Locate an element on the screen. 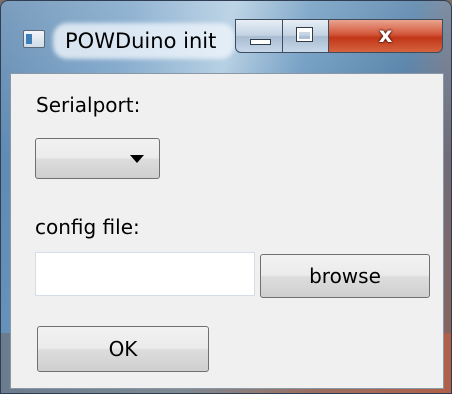 The width and height of the screenshot is (452, 394). minimize-icon is located at coordinates (260, 42).